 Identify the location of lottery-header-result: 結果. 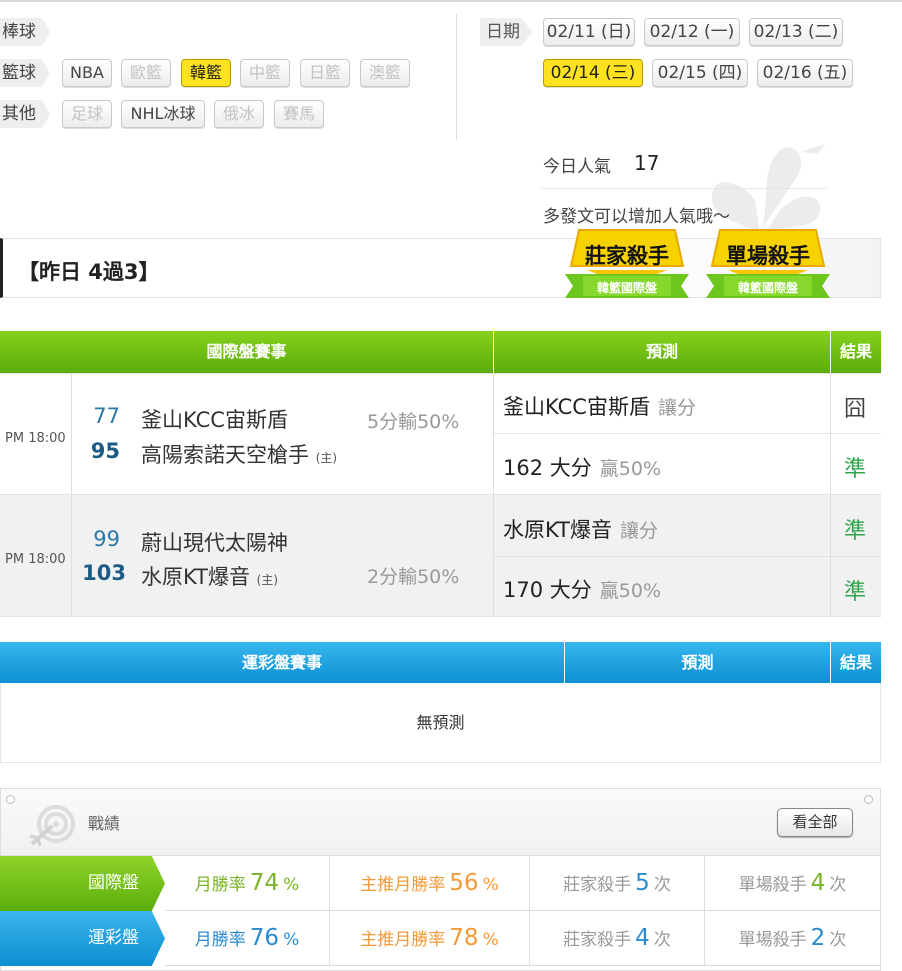
(855, 662).